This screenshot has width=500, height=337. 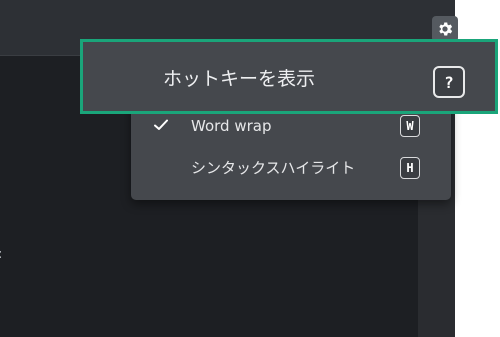 I want to click on gear-icon, so click(x=446, y=29).